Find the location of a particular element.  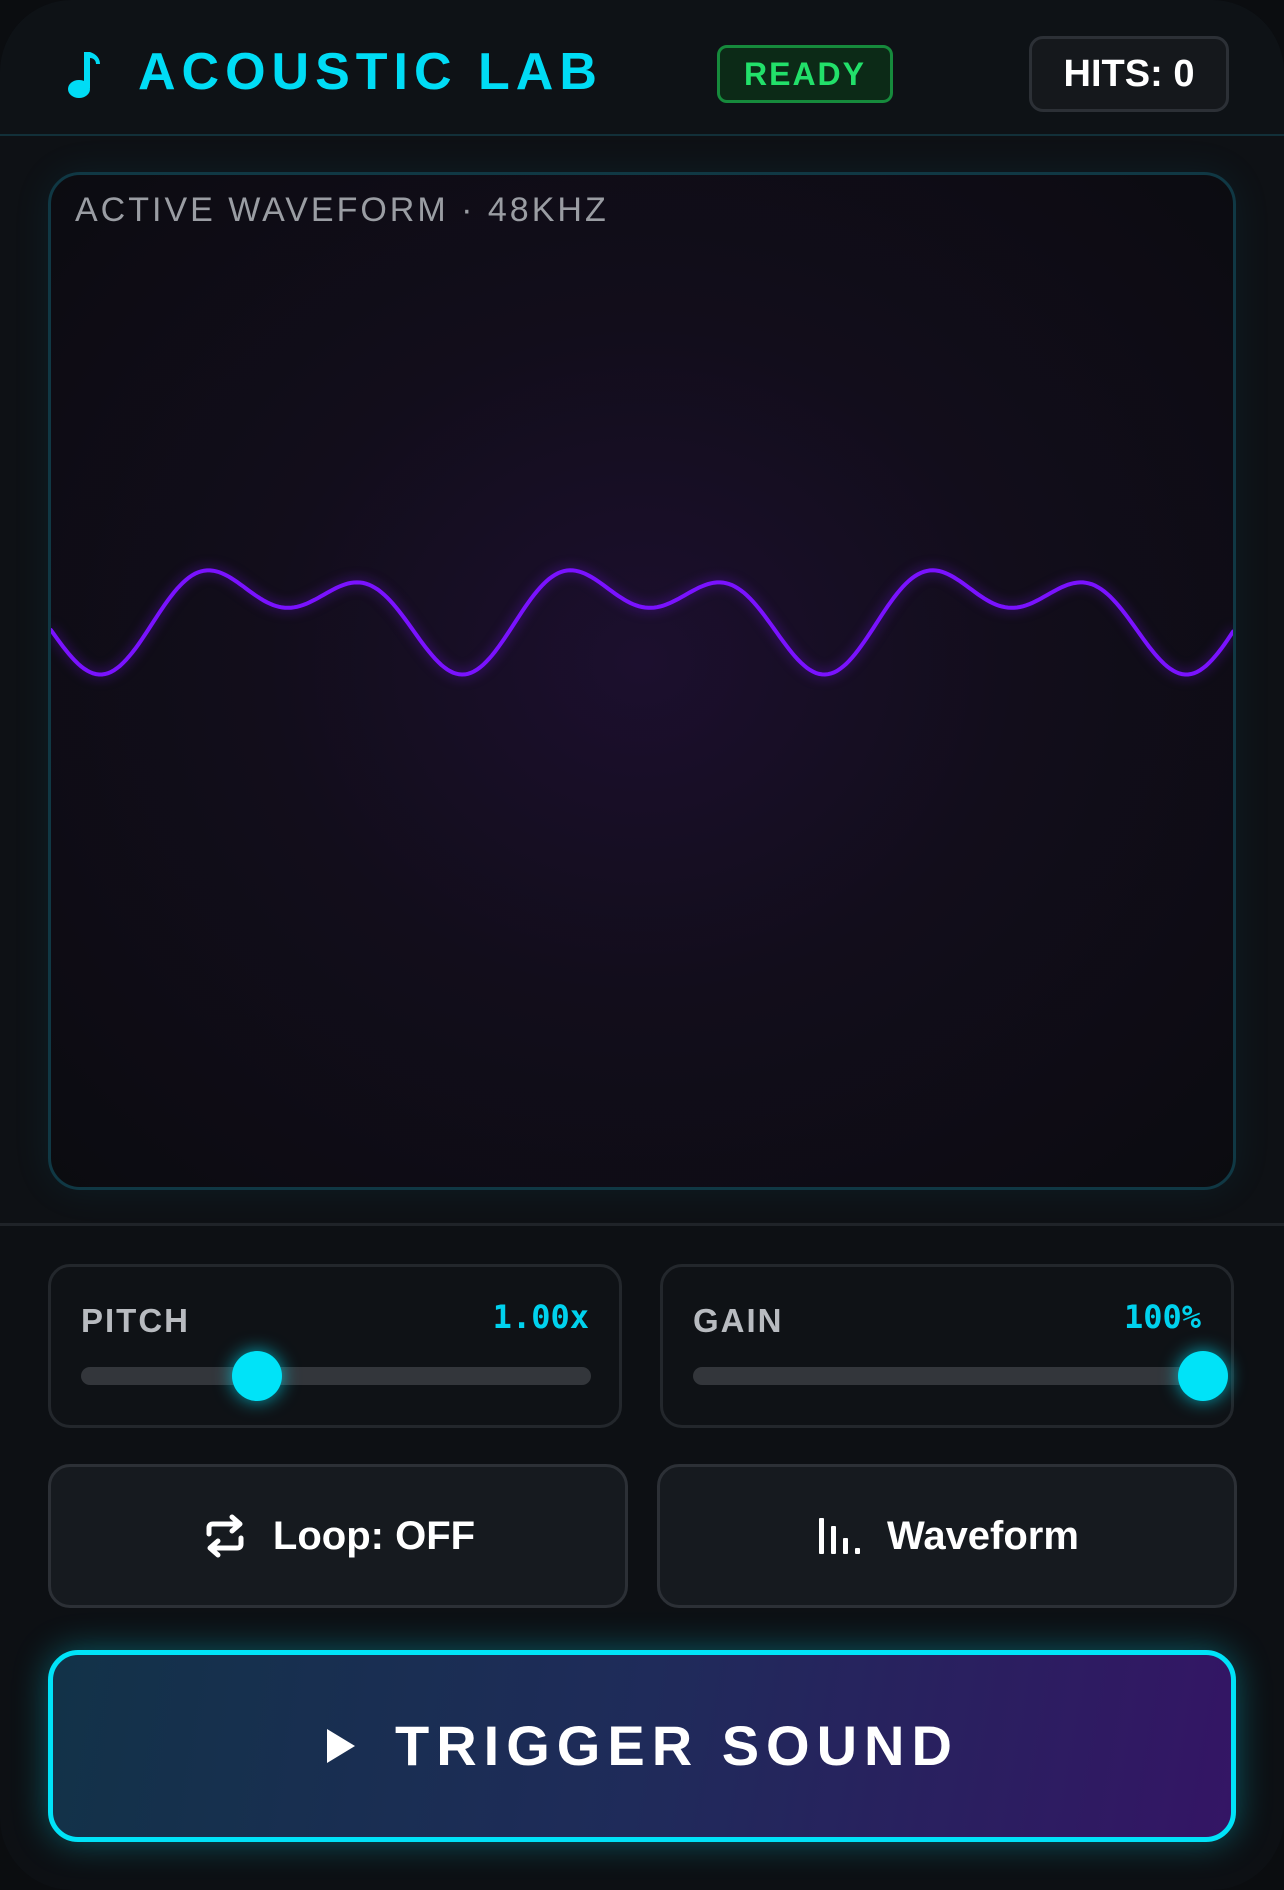

gain-label: GAIN is located at coordinates (738, 1320).